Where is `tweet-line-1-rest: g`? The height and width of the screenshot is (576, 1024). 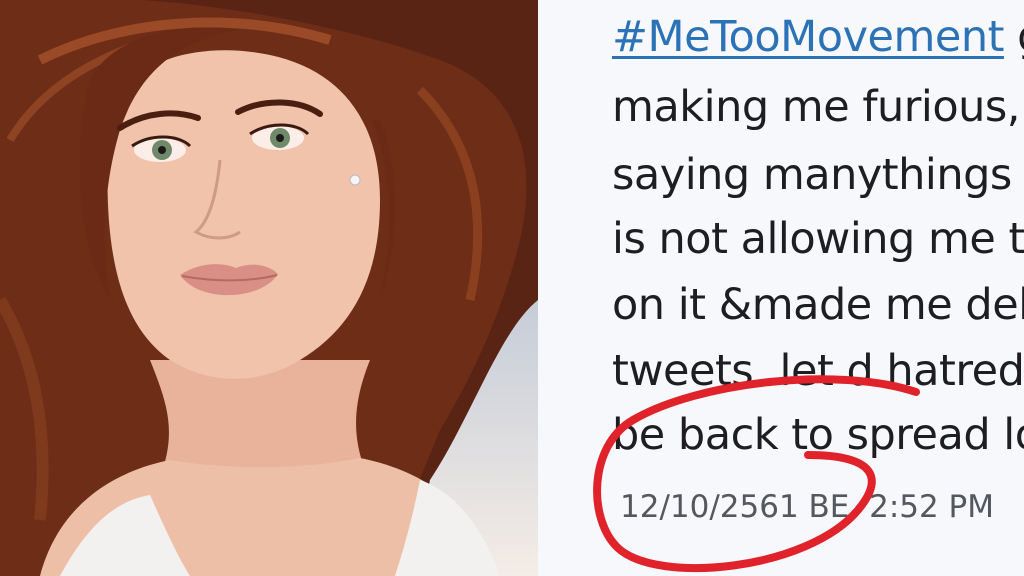 tweet-line-1-rest: g is located at coordinates (1014, 37).